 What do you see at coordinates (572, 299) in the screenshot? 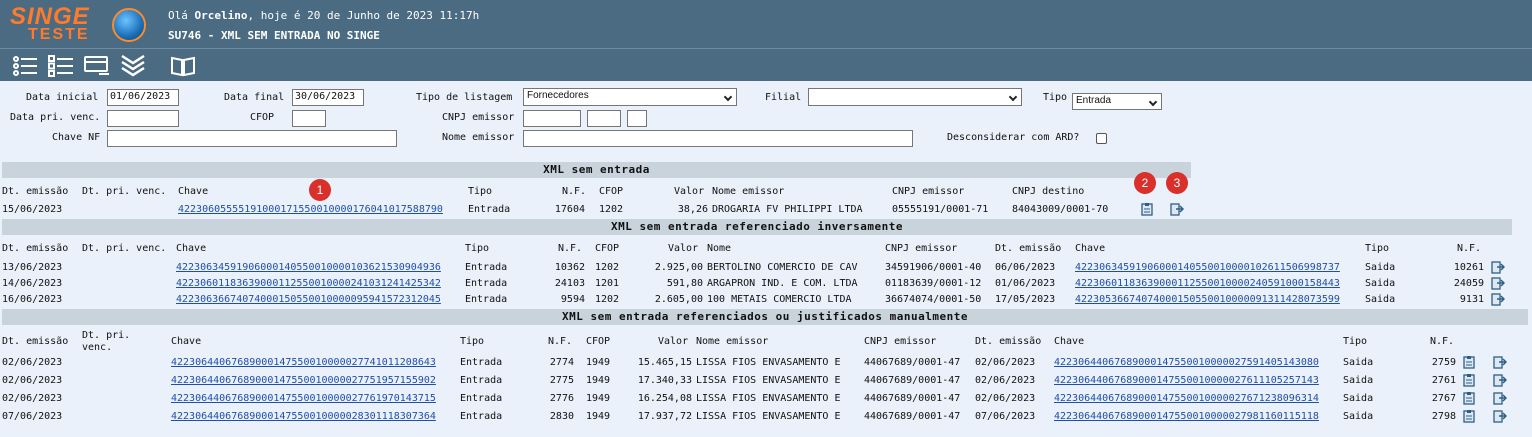
I see `cell-nf: 9594` at bounding box center [572, 299].